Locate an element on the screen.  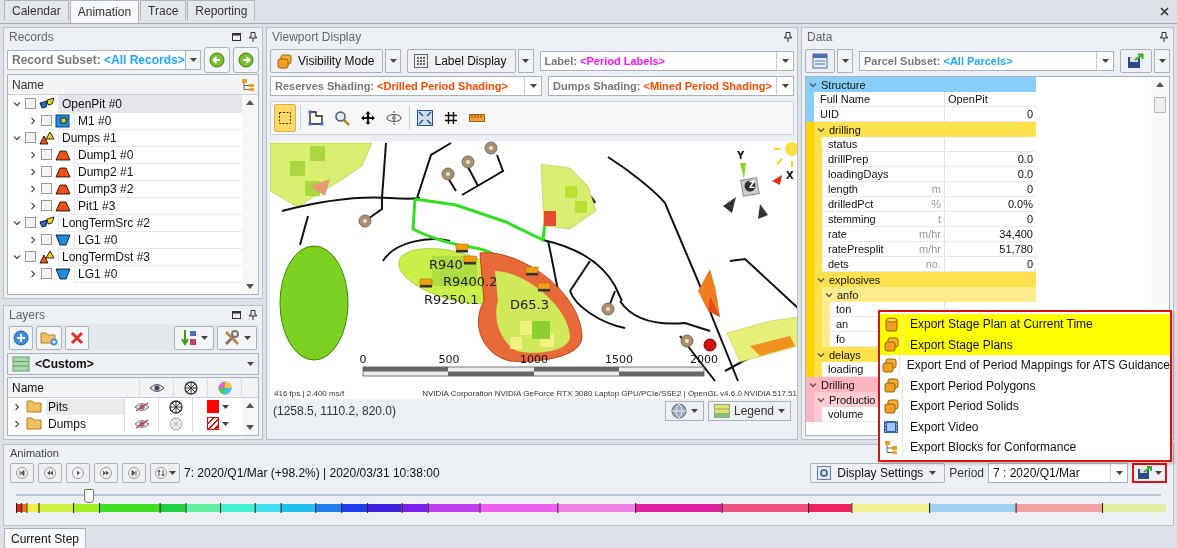
layer-scheme-dropdown: <Custom> is located at coordinates (133, 364).